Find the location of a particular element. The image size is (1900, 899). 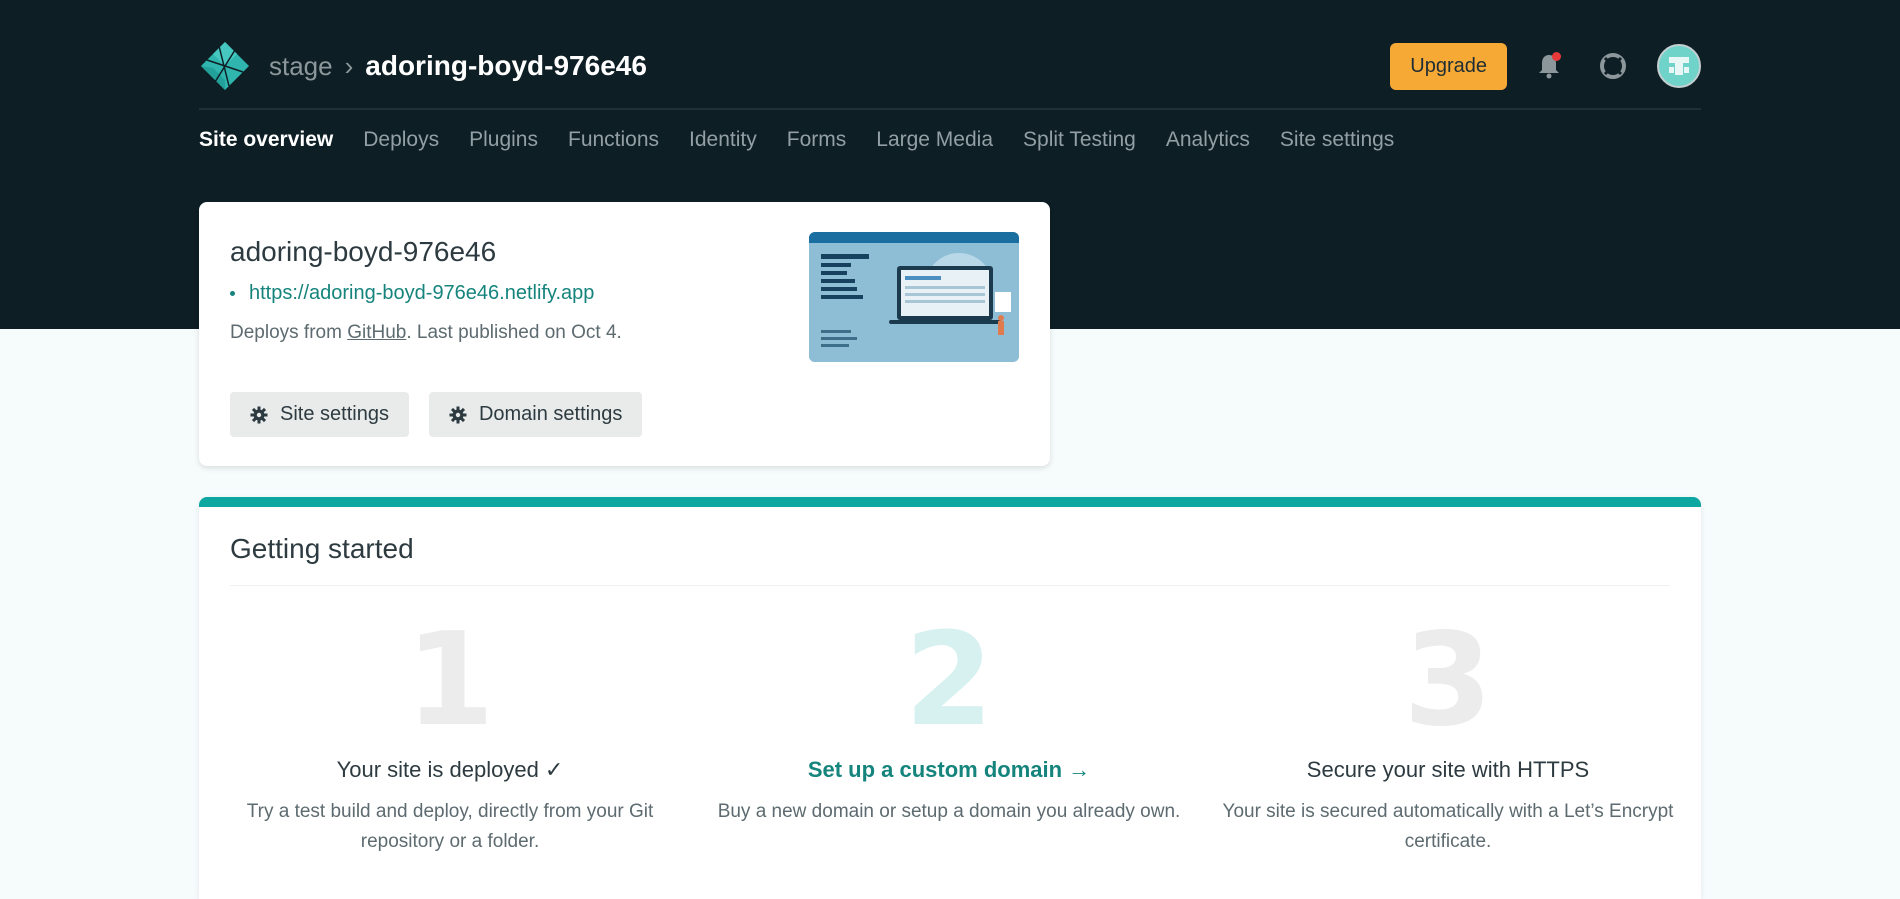

avatar-image-icon is located at coordinates (1679, 66).